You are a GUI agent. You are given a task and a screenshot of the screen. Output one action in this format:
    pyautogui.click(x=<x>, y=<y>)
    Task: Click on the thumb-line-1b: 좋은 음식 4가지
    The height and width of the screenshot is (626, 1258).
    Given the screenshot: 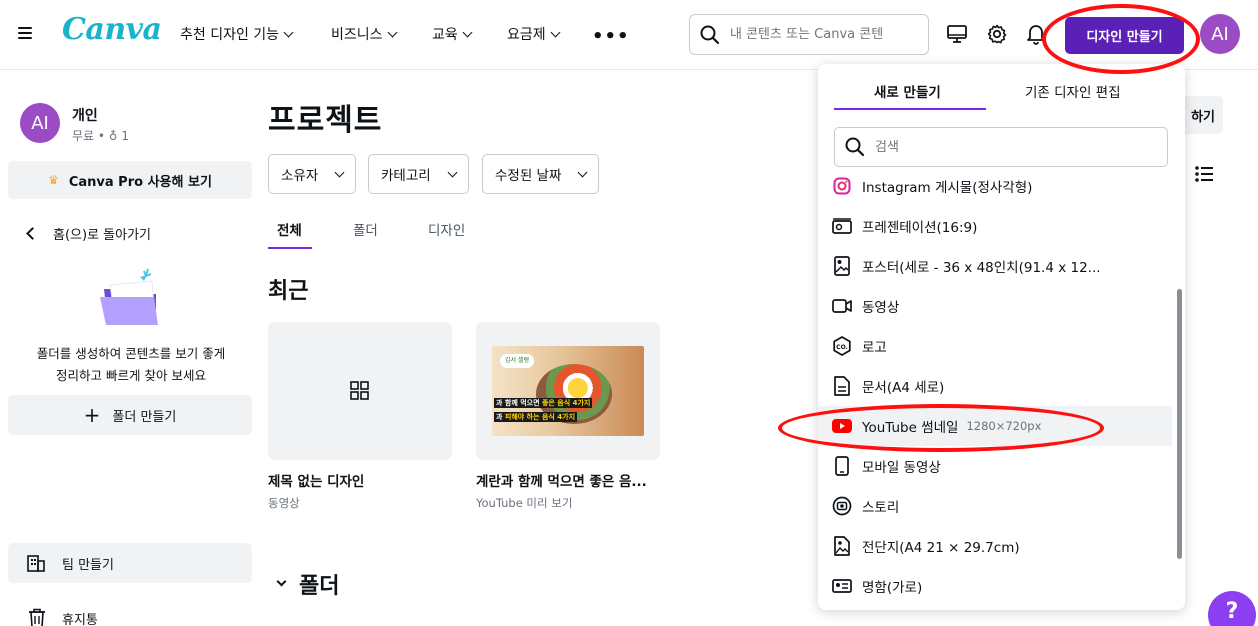 What is the action you would take?
    pyautogui.click(x=566, y=403)
    